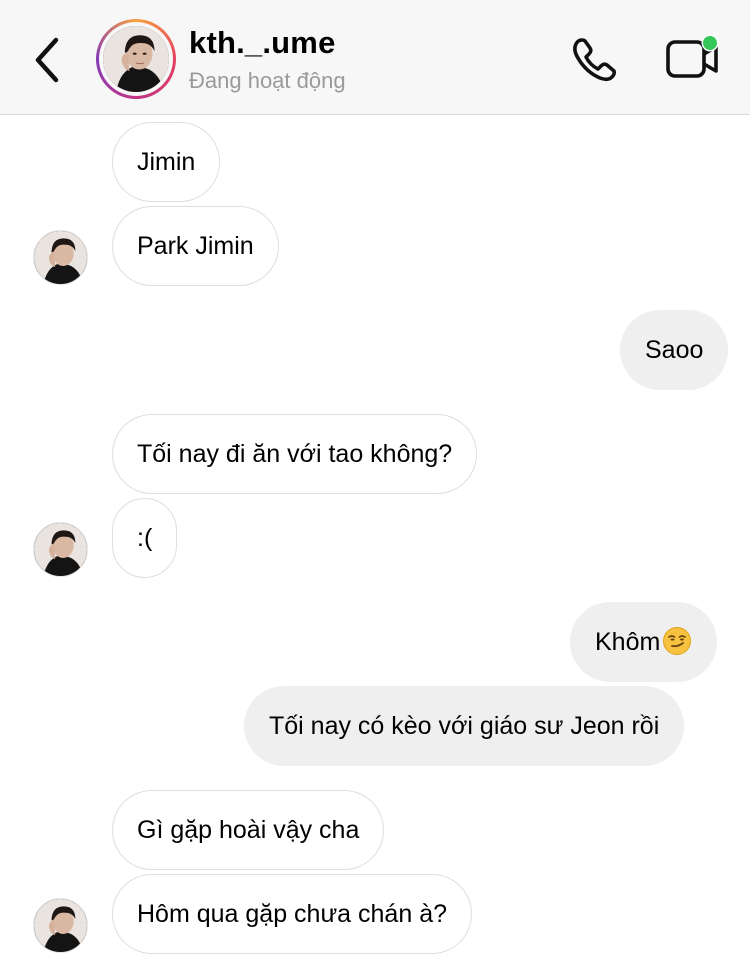 This screenshot has height=960, width=750. I want to click on message-bubble-incoming: Tối nay đi ăn với tao không?, so click(295, 454).